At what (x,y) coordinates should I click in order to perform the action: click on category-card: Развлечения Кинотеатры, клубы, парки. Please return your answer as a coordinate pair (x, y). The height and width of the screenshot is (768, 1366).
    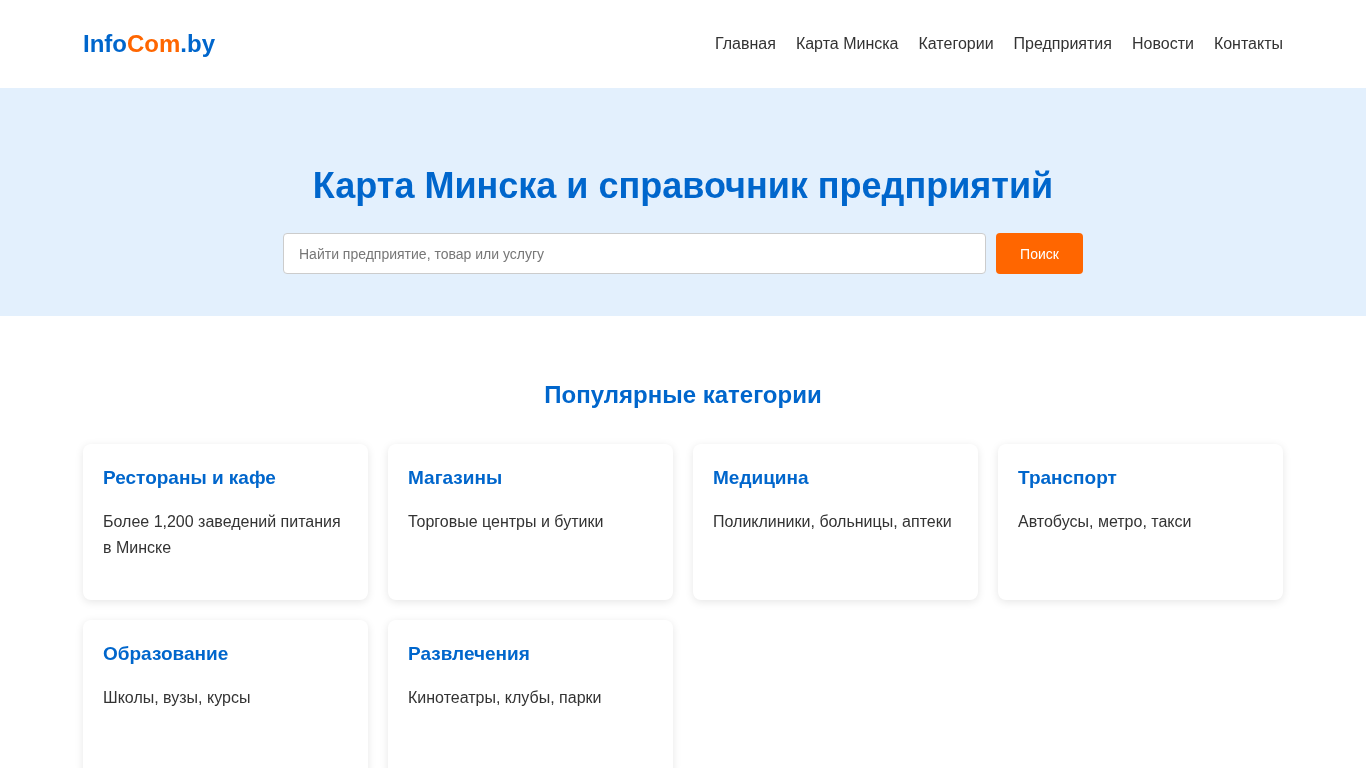
    Looking at the image, I should click on (530, 694).